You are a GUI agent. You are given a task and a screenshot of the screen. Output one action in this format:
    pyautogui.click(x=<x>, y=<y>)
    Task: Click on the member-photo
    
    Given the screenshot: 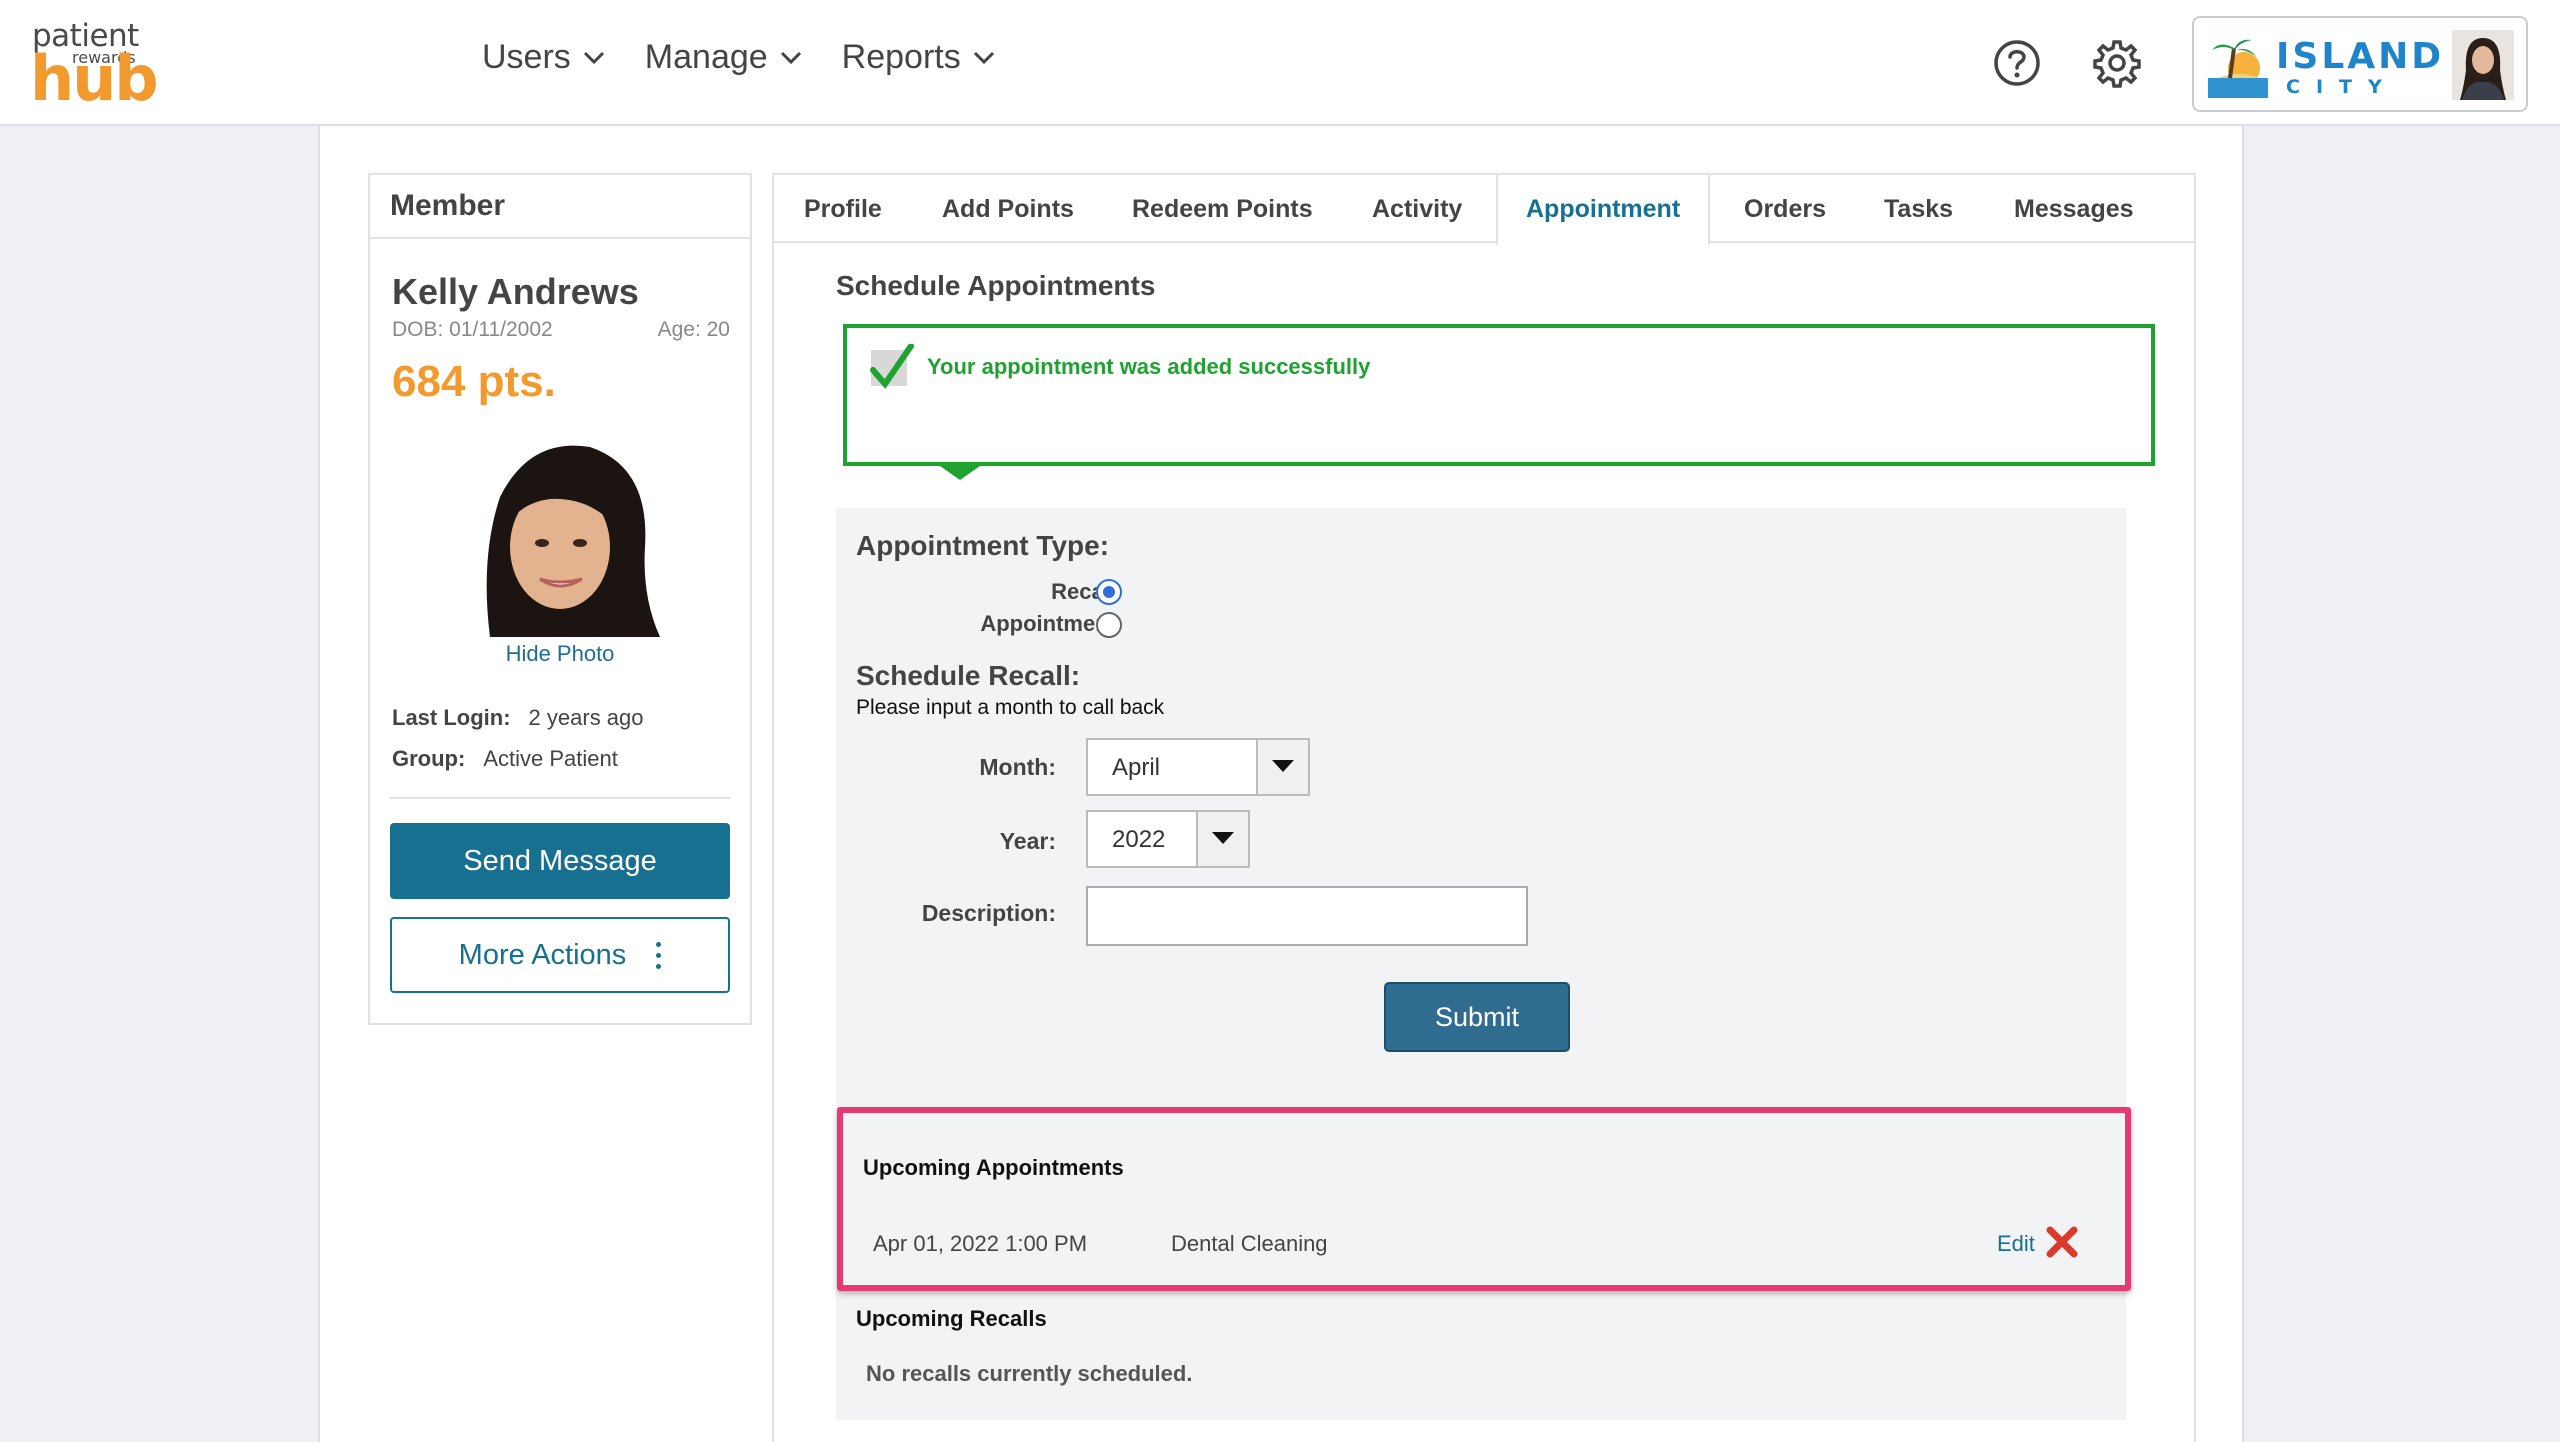 What is the action you would take?
    pyautogui.click(x=560, y=537)
    